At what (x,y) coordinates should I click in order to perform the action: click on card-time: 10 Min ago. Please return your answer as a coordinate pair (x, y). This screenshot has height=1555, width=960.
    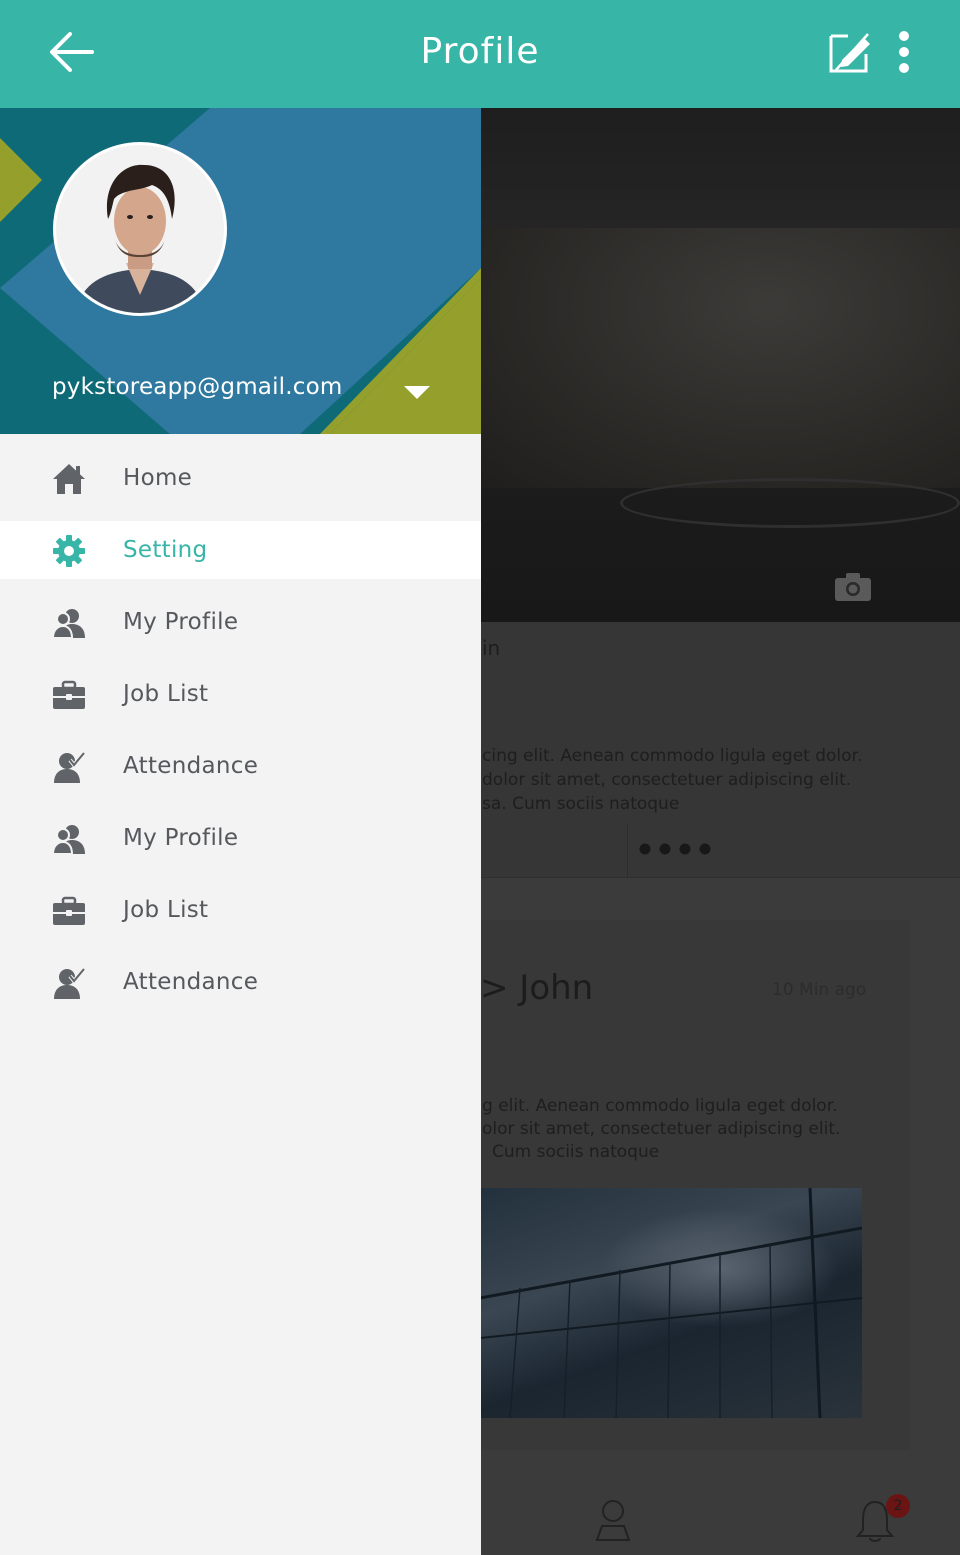
    Looking at the image, I should click on (819, 990).